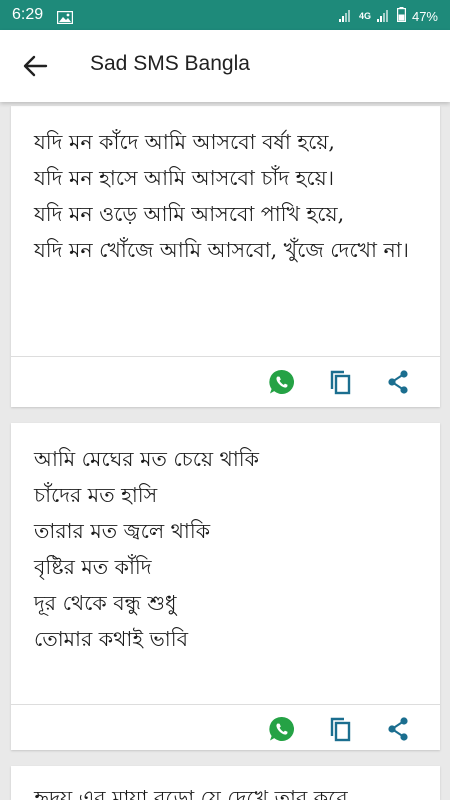 Image resolution: width=450 pixels, height=800 pixels. I want to click on network-type: 4G, so click(364, 16).